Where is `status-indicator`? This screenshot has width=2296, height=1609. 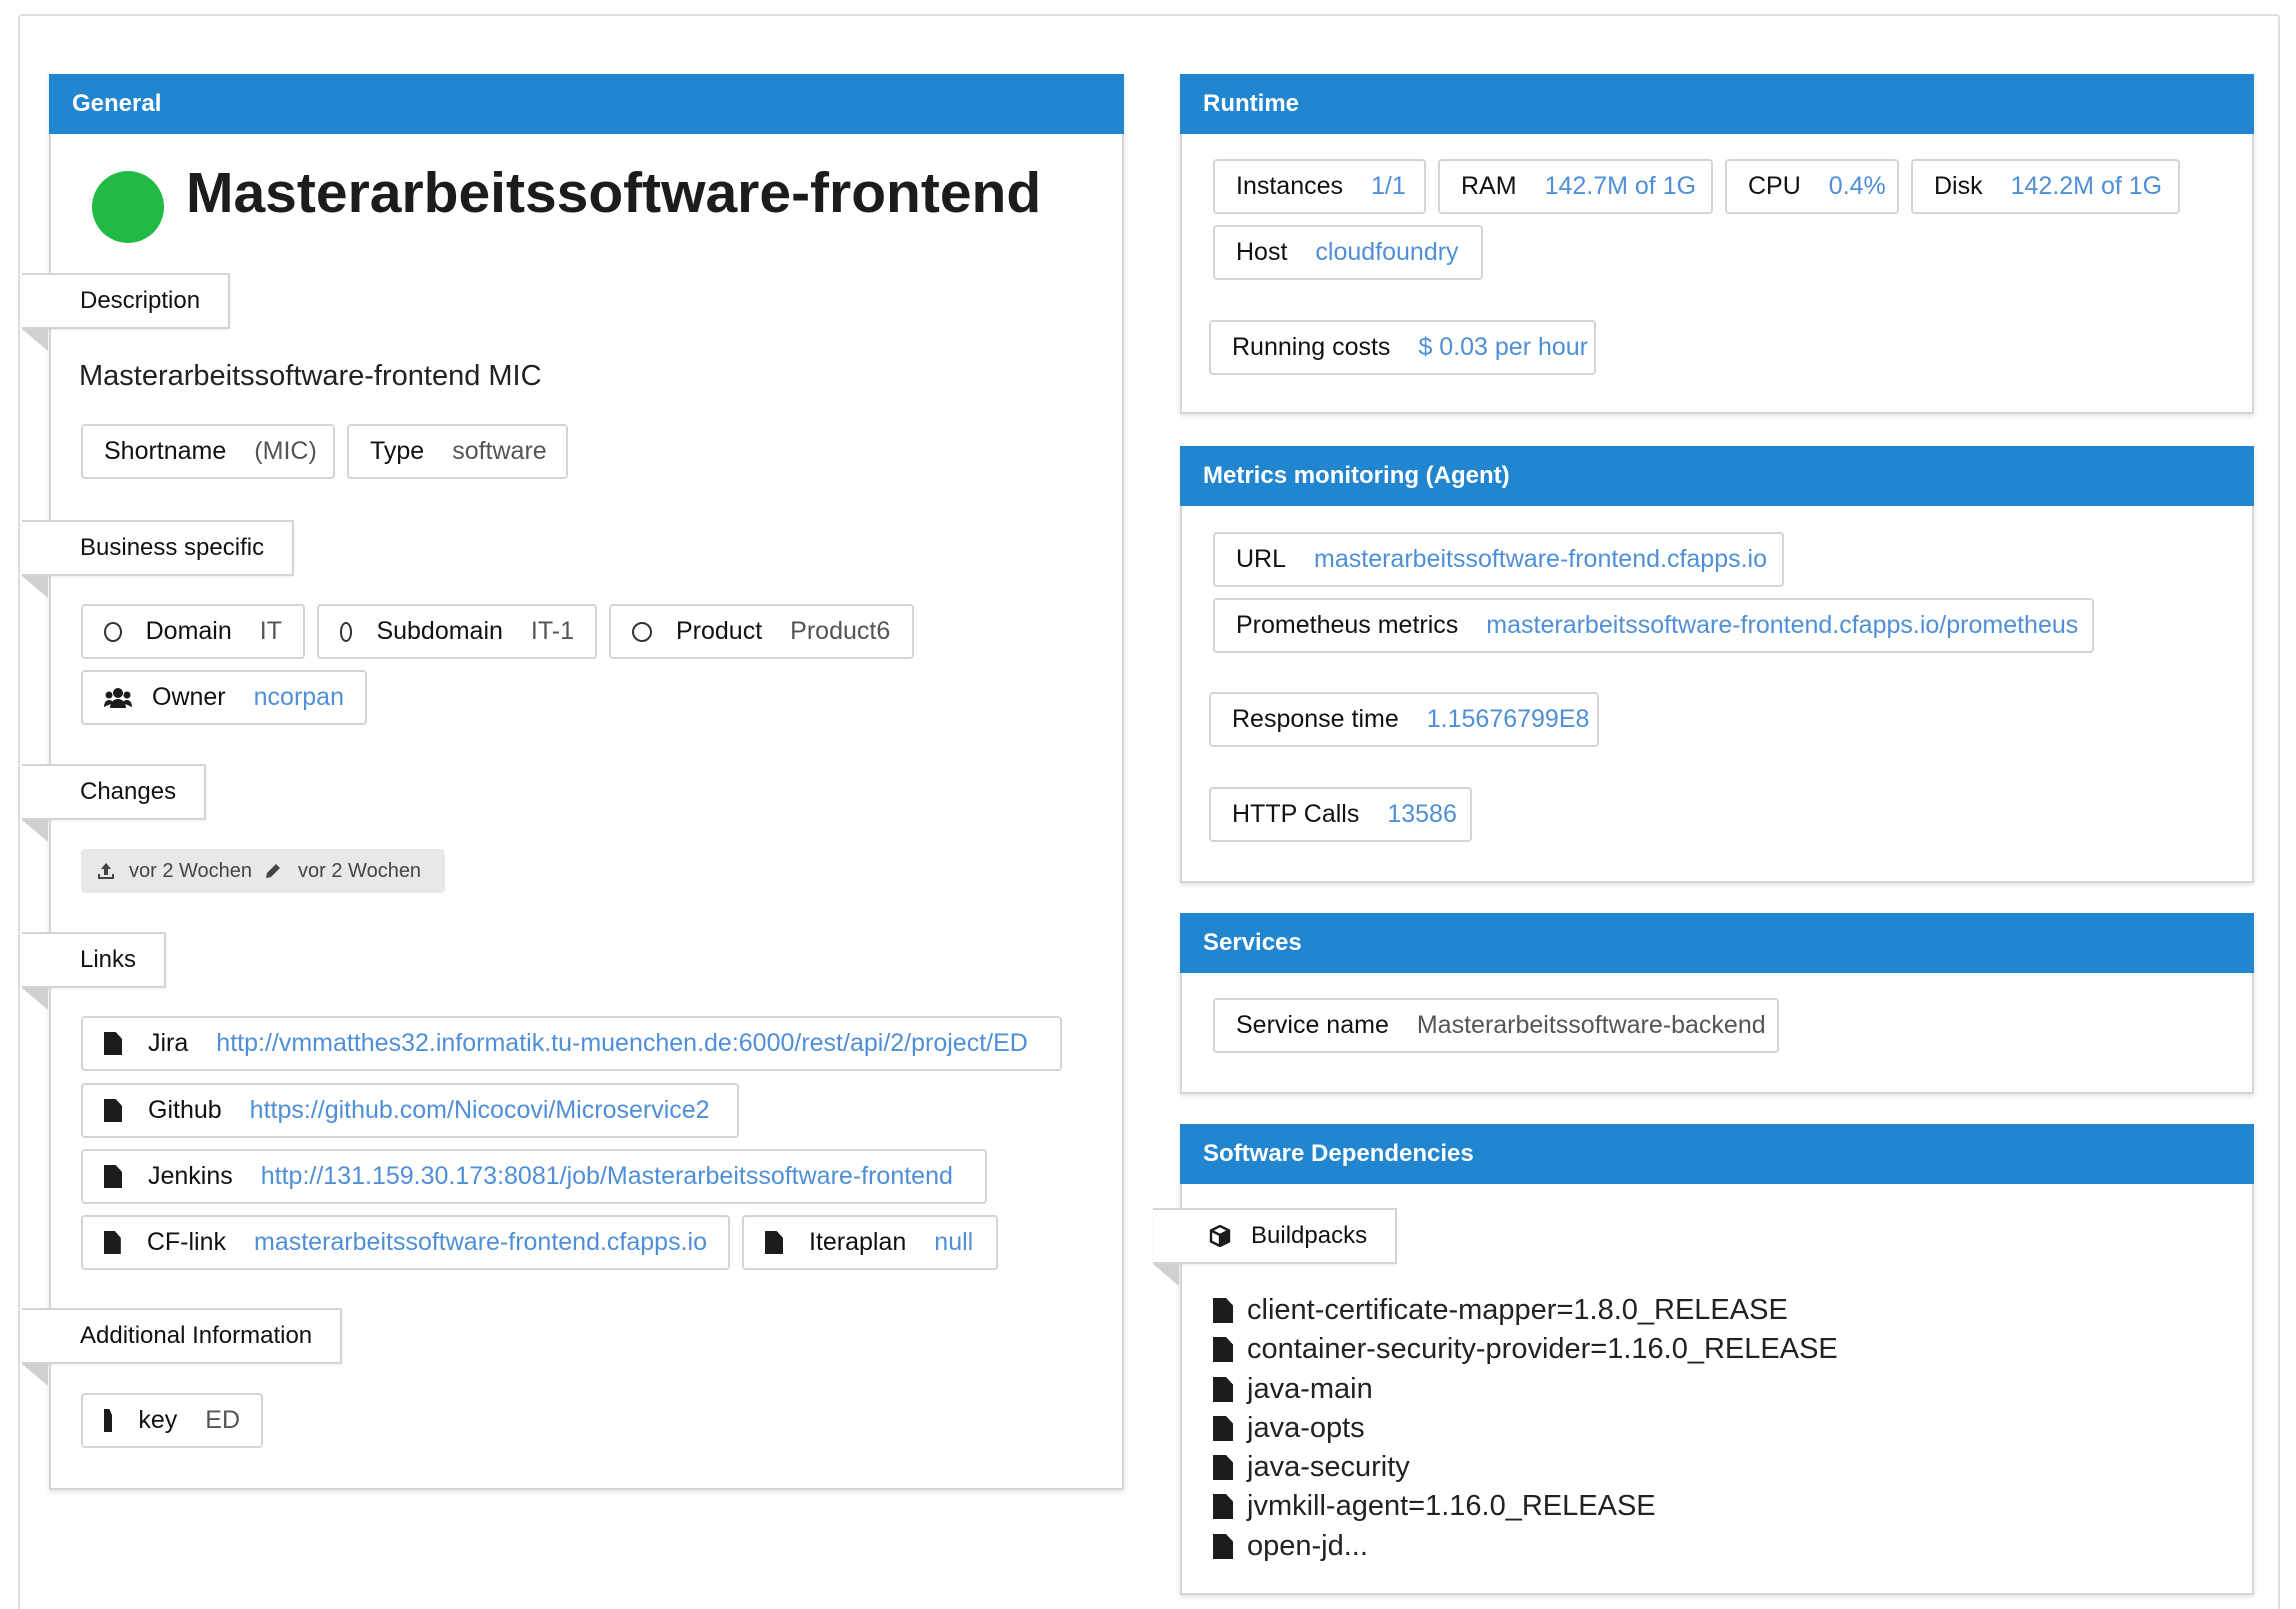
status-indicator is located at coordinates (128, 207).